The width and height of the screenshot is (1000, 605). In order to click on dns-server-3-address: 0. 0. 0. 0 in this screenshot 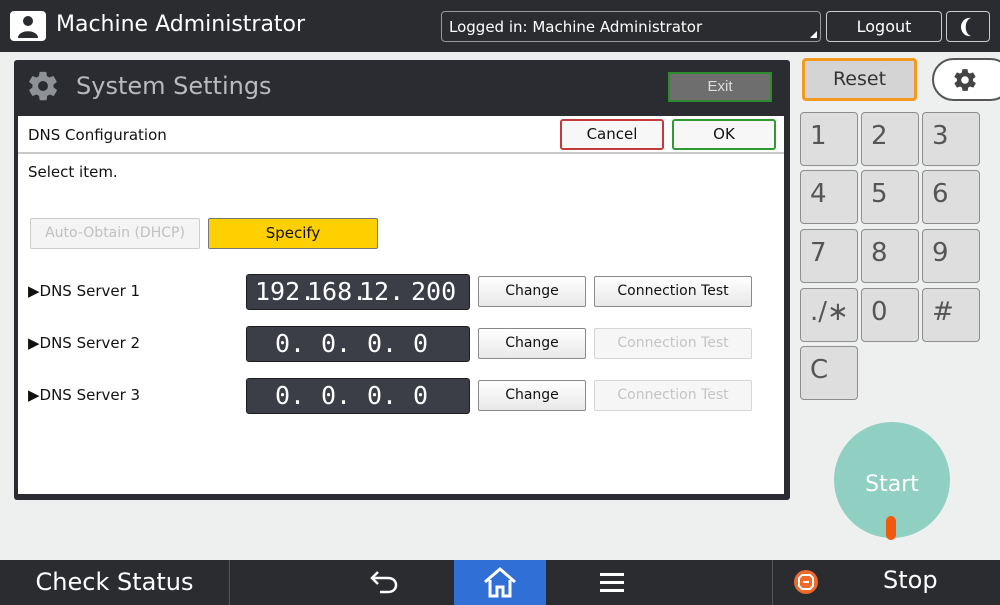, I will do `click(358, 396)`.